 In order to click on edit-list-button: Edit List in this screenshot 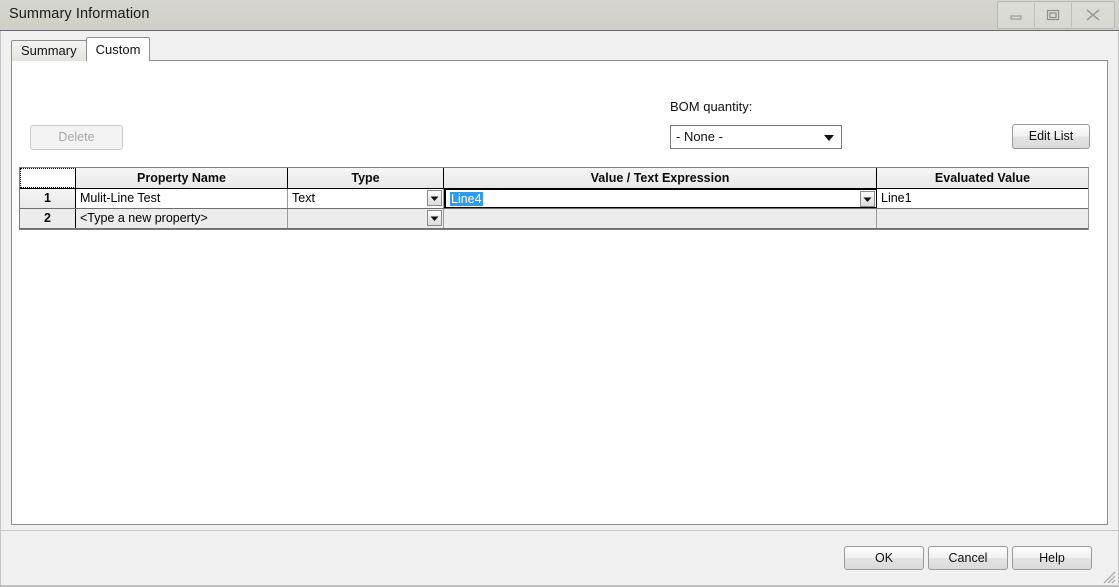, I will do `click(1051, 136)`.